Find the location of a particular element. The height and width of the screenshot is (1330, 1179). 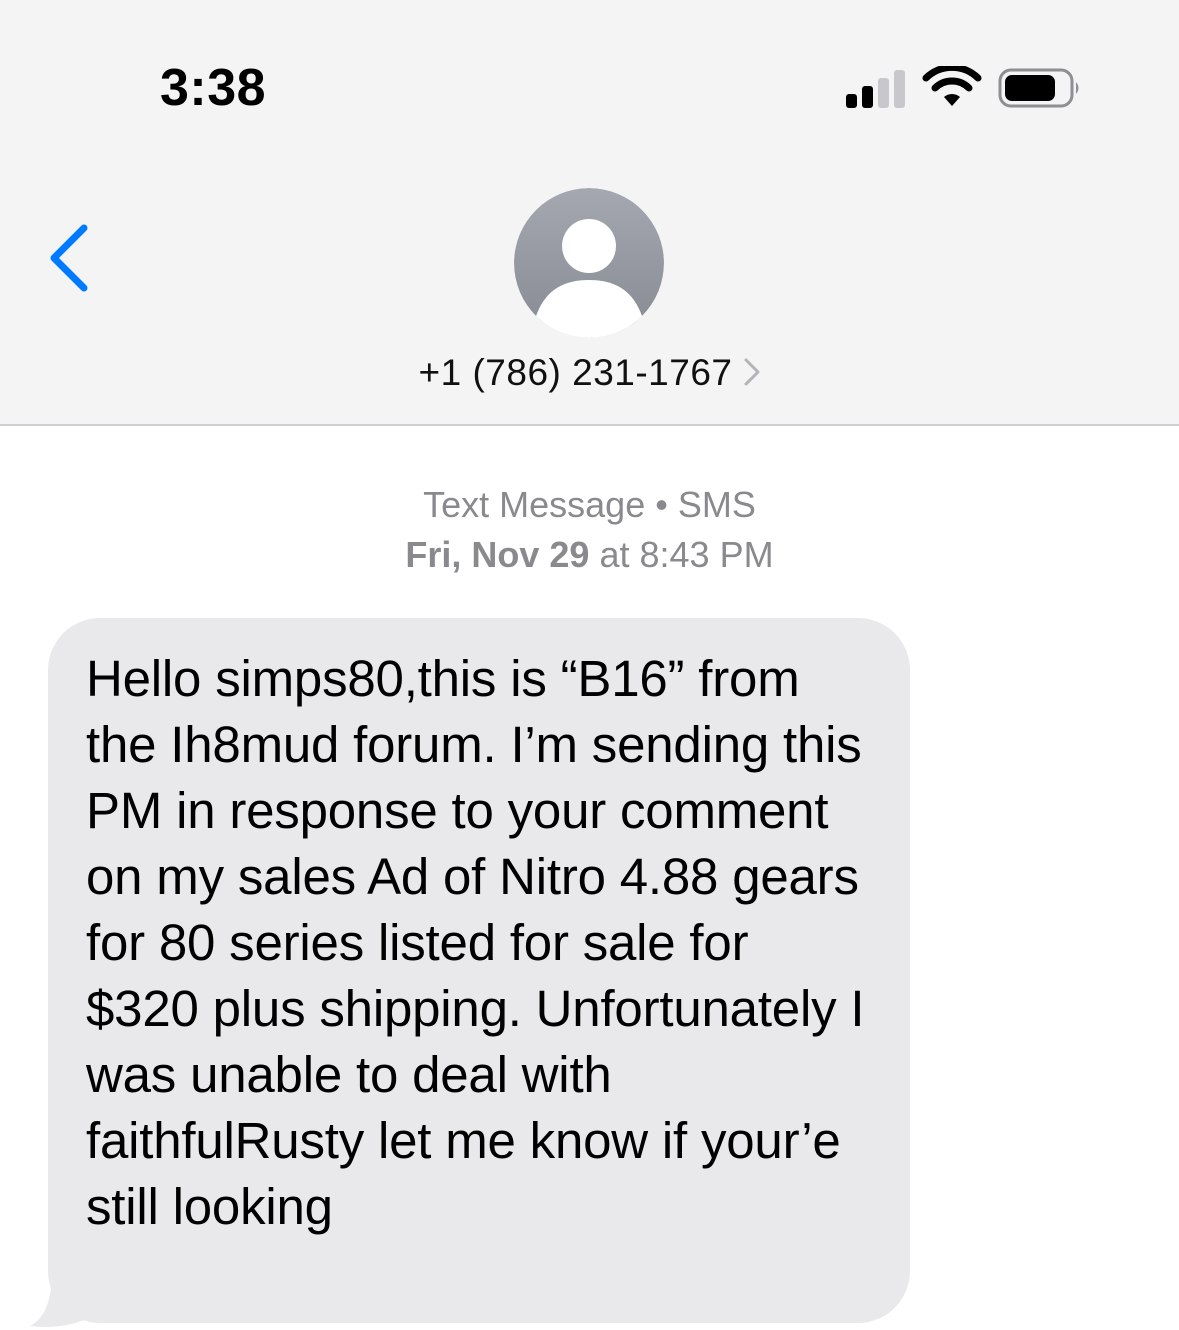

timestamp-at: at is located at coordinates (614, 554).